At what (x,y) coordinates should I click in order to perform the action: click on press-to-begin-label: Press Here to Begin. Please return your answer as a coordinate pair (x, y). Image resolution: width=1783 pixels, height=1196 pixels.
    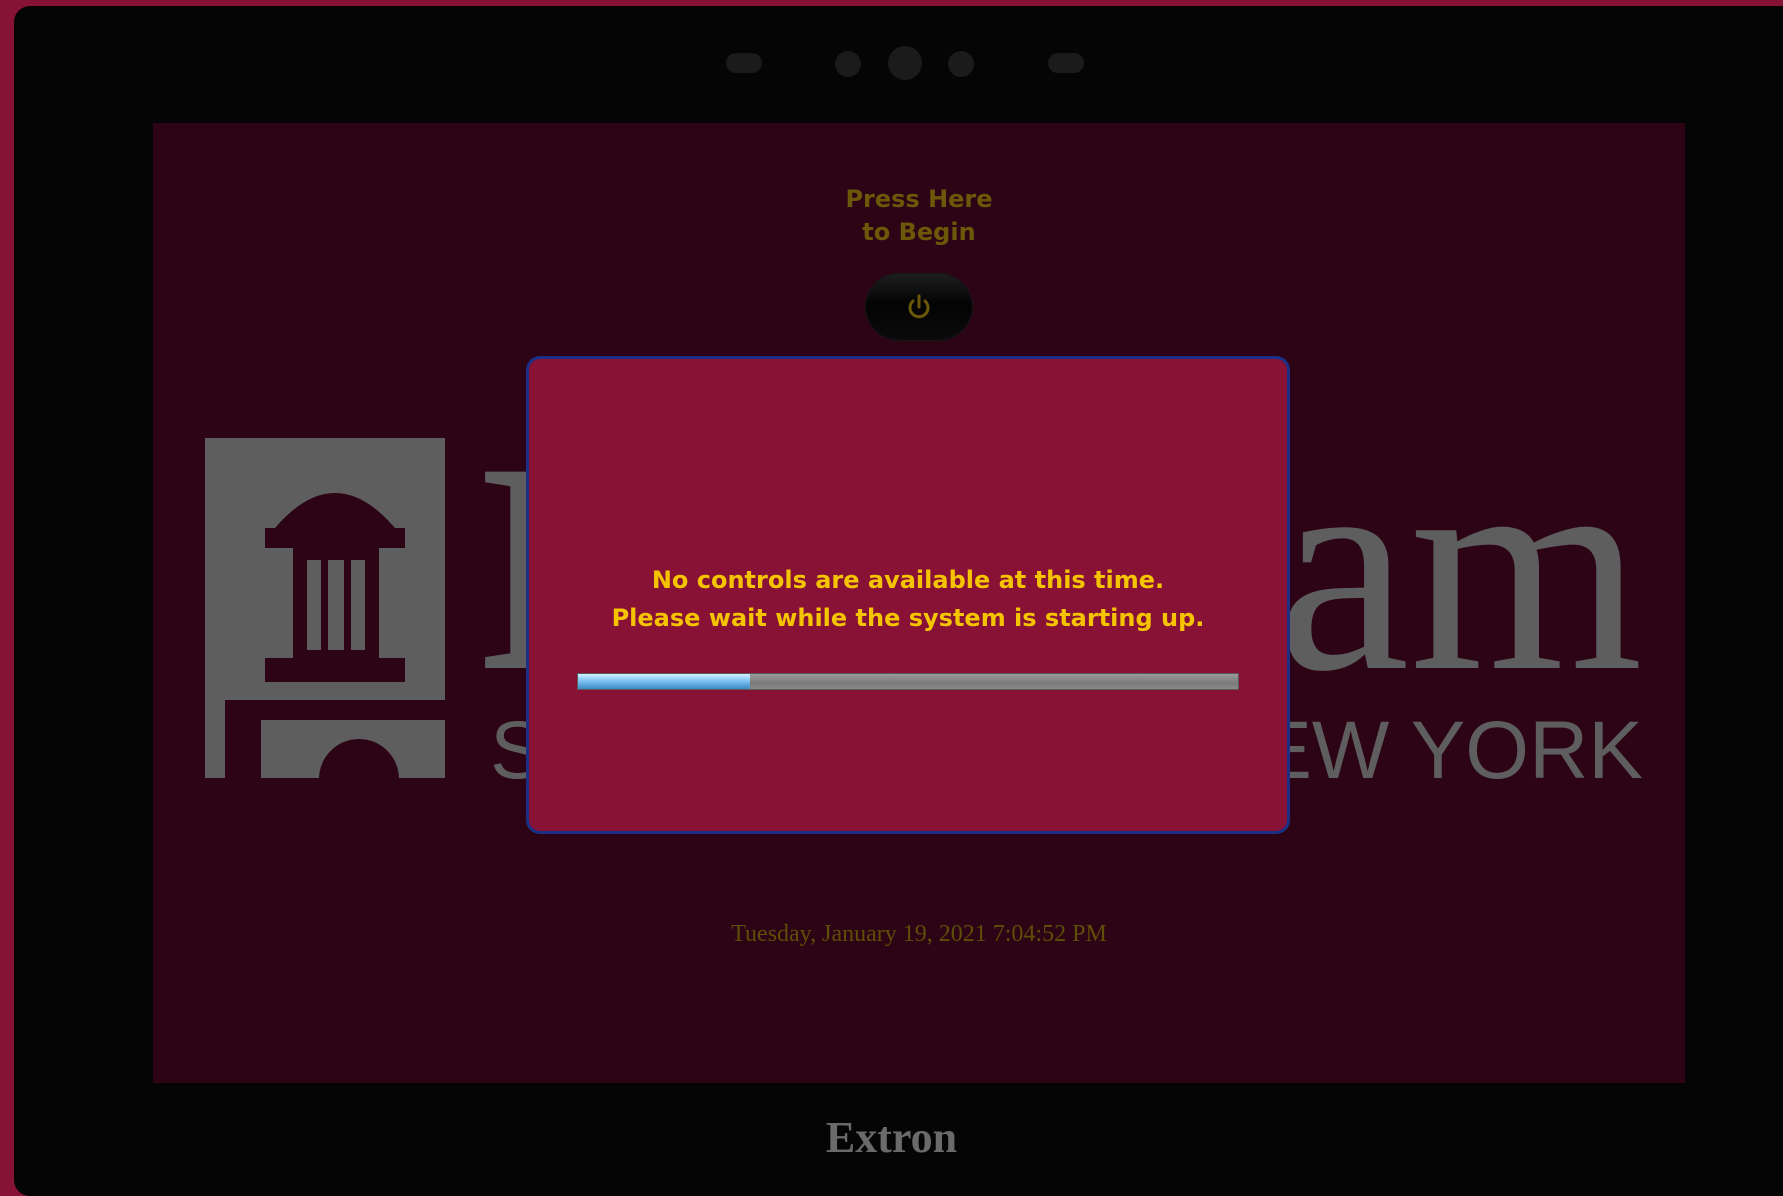
    Looking at the image, I should click on (919, 215).